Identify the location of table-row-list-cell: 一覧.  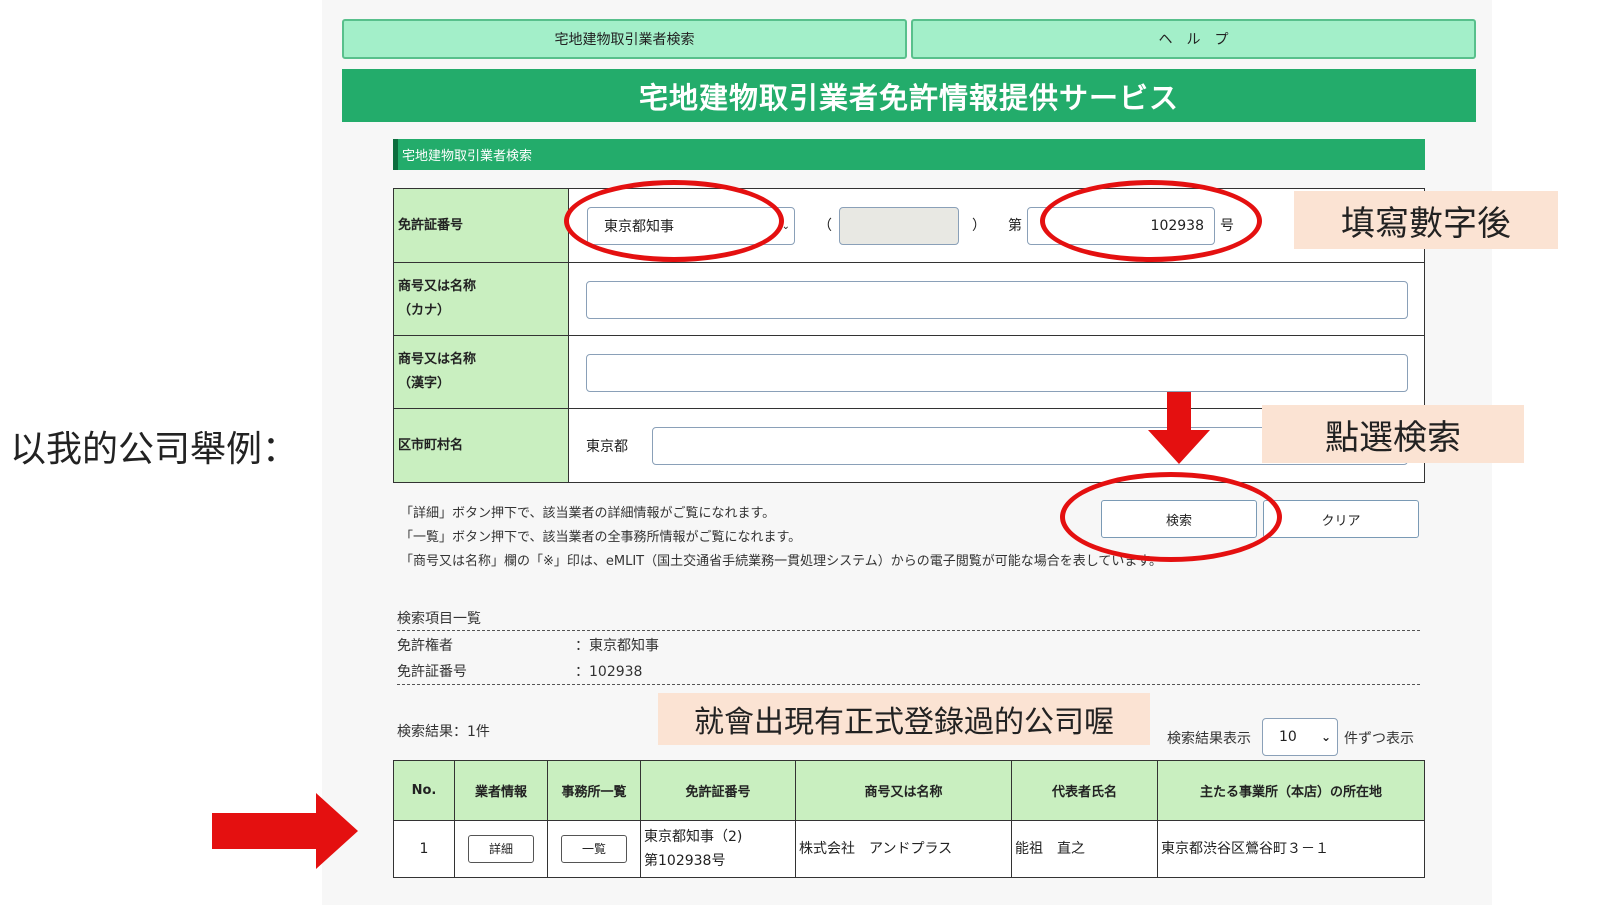
(594, 849).